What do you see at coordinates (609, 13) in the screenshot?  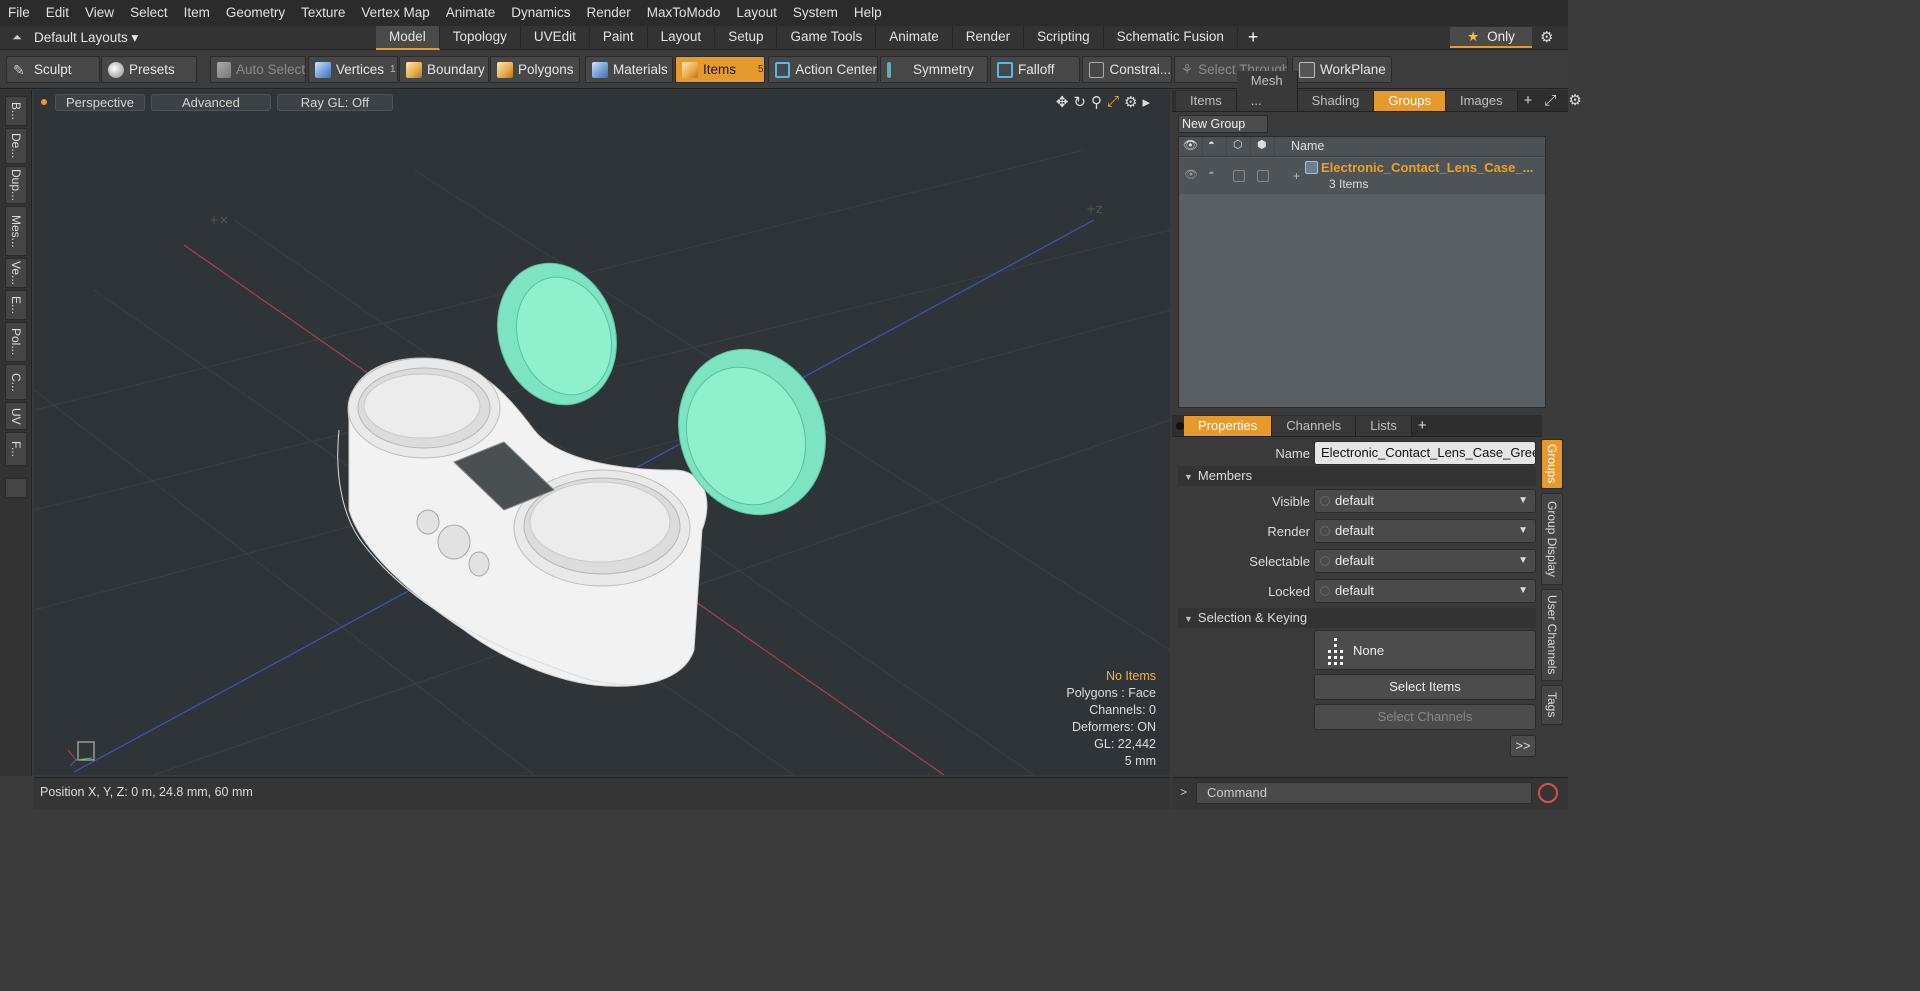 I see `menu-render: Render` at bounding box center [609, 13].